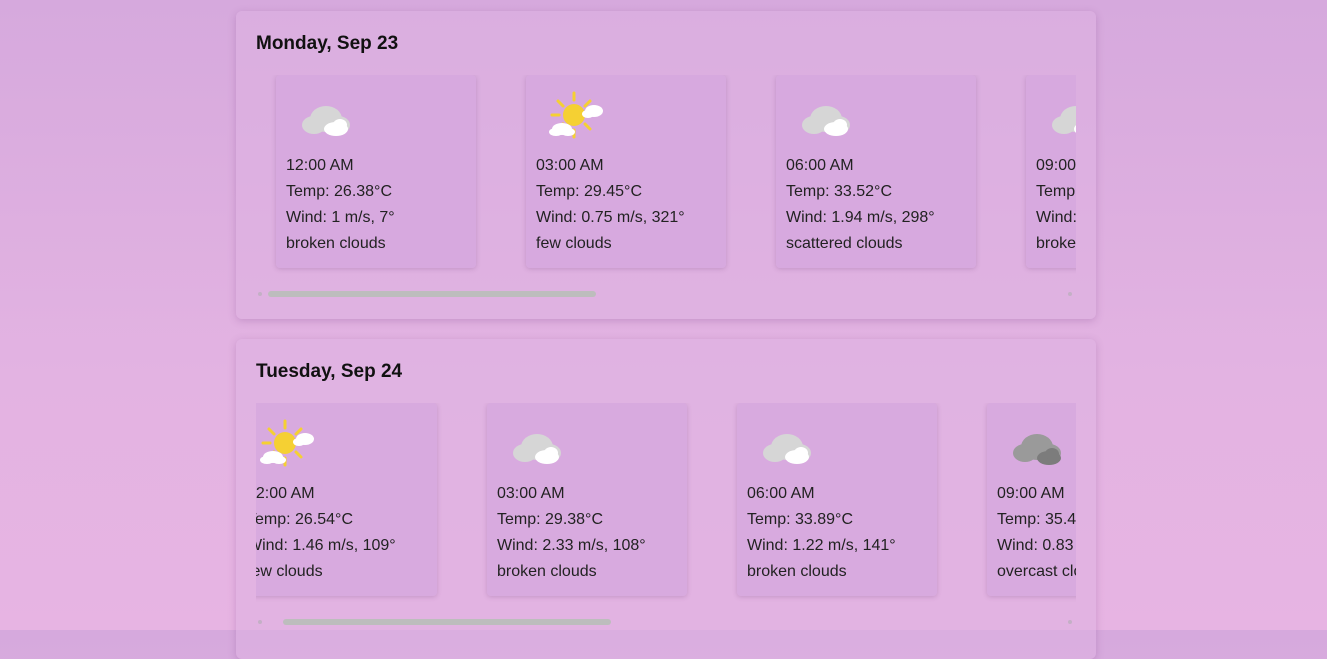 This screenshot has width=1327, height=659. What do you see at coordinates (571, 545) in the screenshot?
I see `forecast-wind: Wind: 2.33 m/s, 108°` at bounding box center [571, 545].